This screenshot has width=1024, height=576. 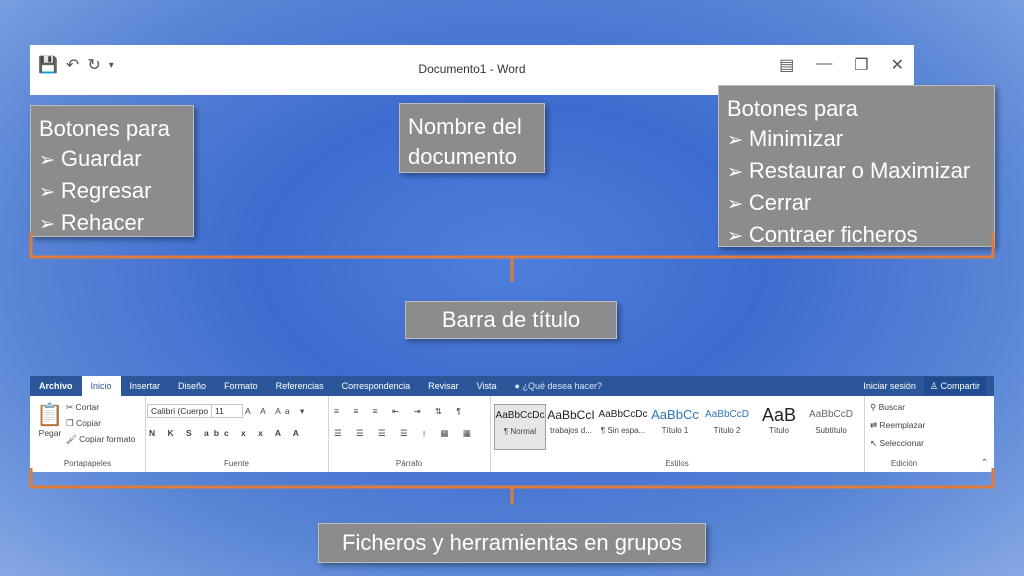 I want to click on style-normal: AaBbCcDc ¶ Normal, so click(x=520, y=427).